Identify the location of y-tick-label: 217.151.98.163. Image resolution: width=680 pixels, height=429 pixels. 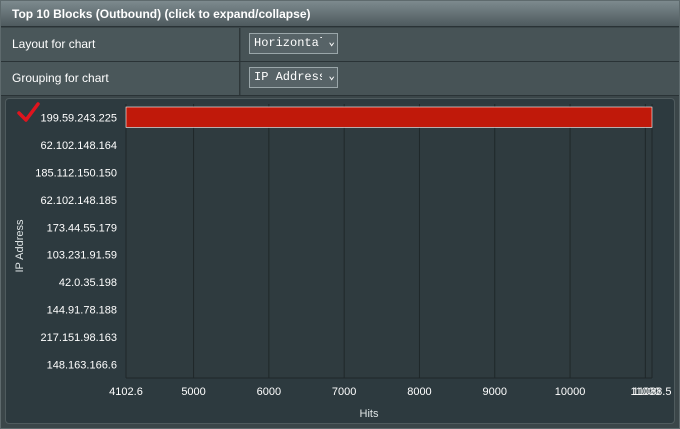
(79, 338).